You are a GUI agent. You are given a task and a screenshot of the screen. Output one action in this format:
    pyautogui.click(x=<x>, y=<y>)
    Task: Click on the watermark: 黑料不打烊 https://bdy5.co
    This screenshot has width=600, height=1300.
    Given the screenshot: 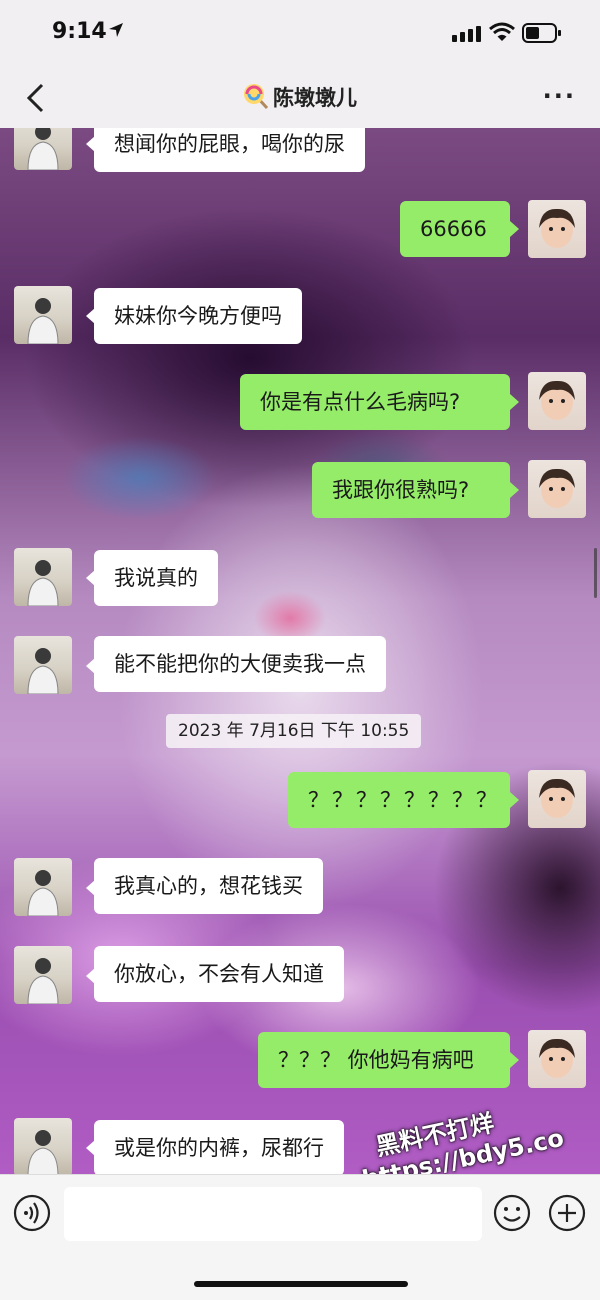 What is the action you would take?
    pyautogui.click(x=463, y=1132)
    